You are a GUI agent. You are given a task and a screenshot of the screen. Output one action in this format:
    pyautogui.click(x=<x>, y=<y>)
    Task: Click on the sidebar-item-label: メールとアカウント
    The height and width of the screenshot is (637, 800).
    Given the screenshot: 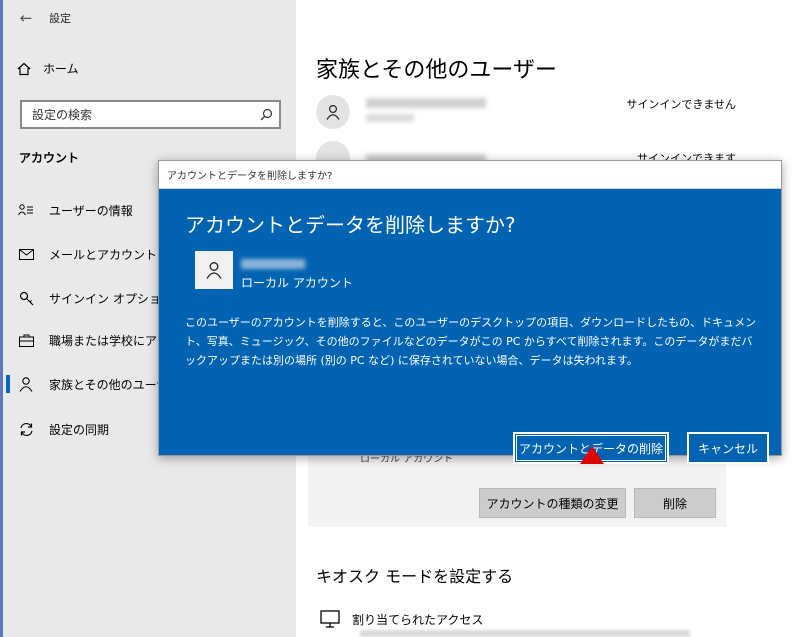 What is the action you would take?
    pyautogui.click(x=103, y=254)
    